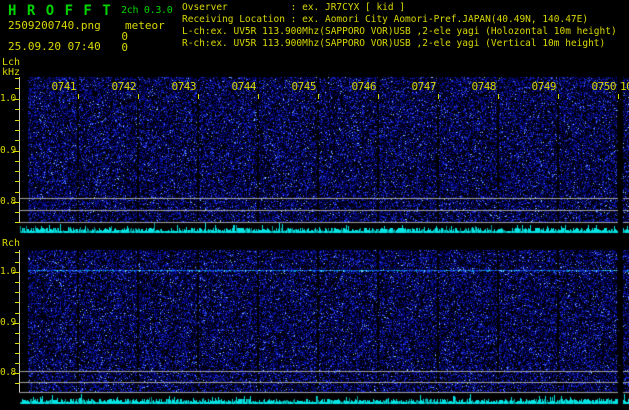 This screenshot has height=410, width=629. I want to click on frequency-unit-label: kHz, so click(11, 72).